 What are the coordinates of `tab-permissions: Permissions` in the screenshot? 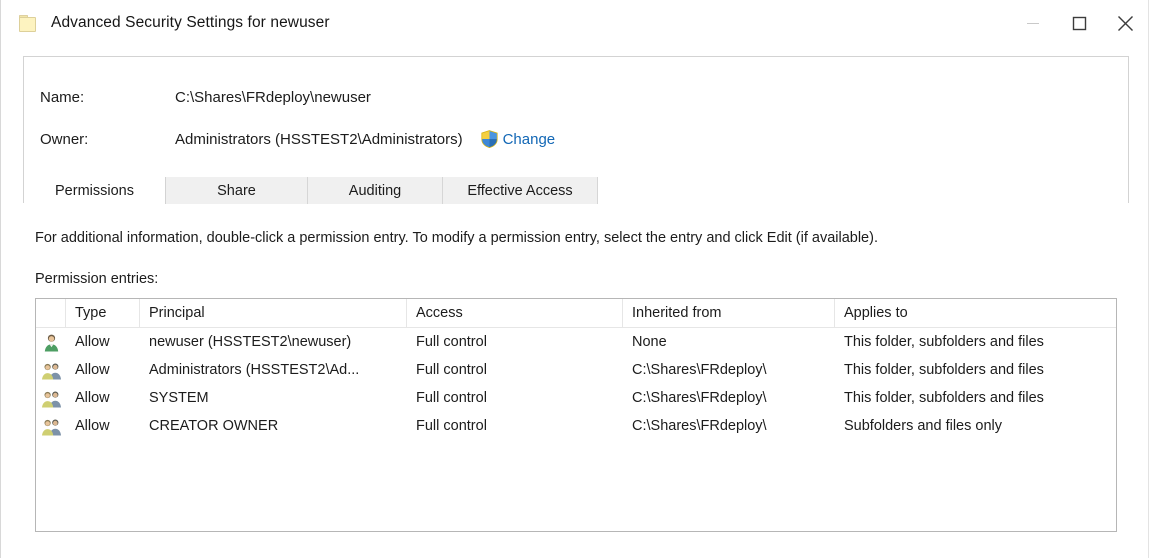 It's located at (95, 190).